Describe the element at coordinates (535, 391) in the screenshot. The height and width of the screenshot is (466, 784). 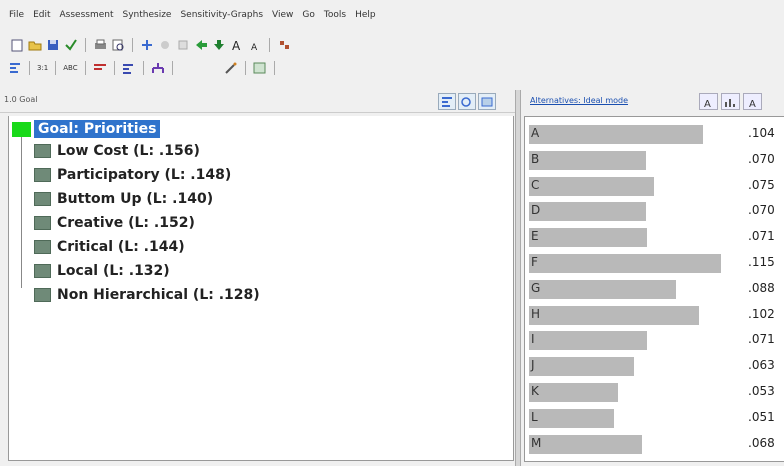
I see `alternative-name: K` at that location.